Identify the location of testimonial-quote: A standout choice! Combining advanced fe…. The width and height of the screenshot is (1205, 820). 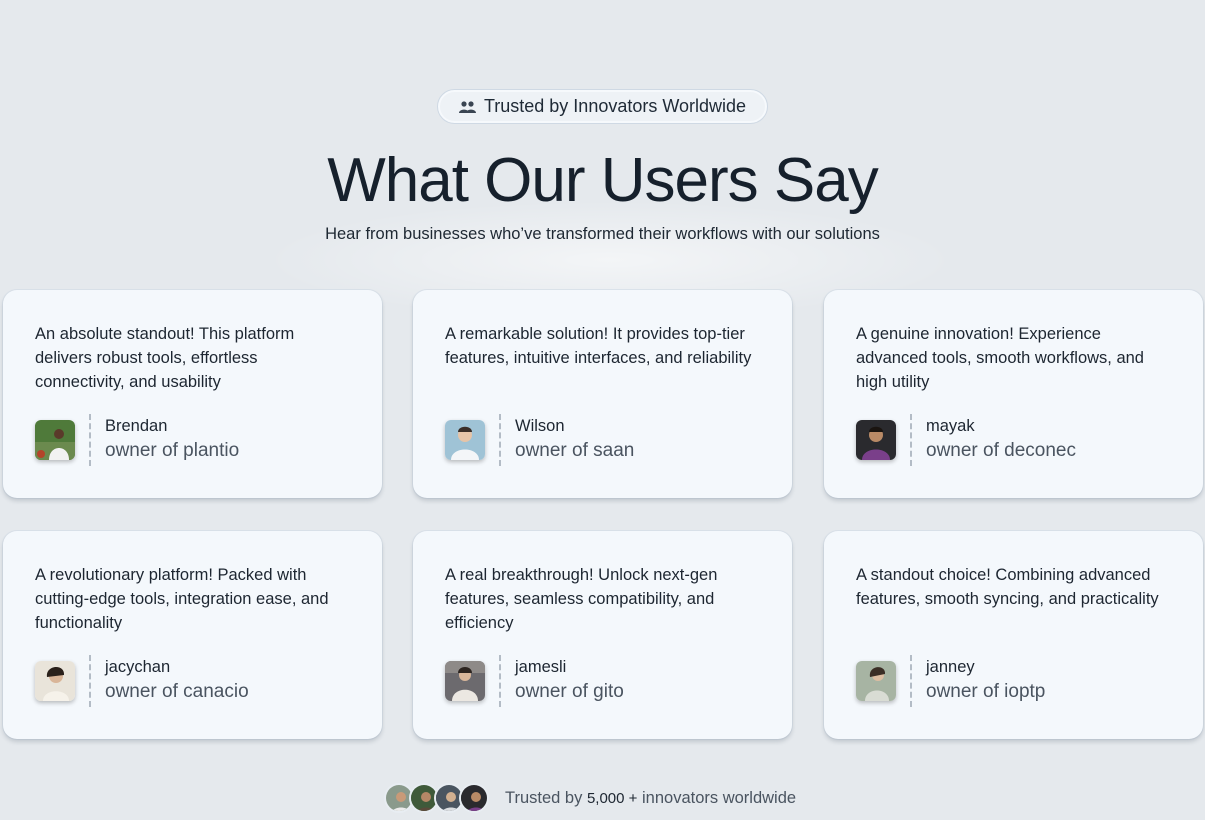
(1007, 587).